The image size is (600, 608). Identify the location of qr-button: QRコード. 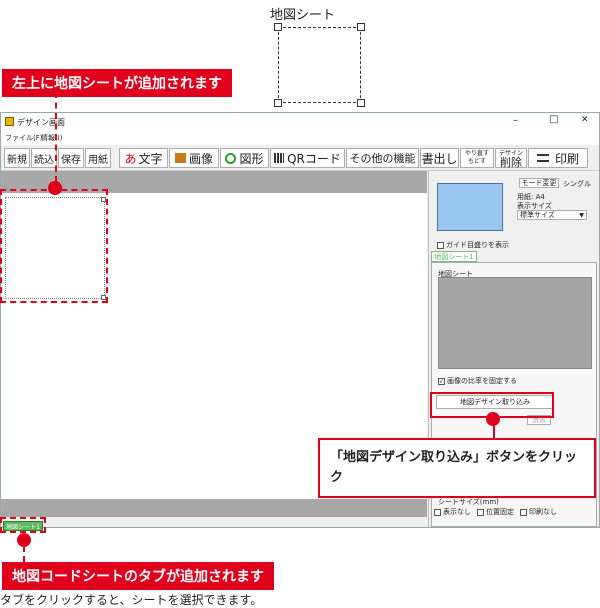
(307, 158).